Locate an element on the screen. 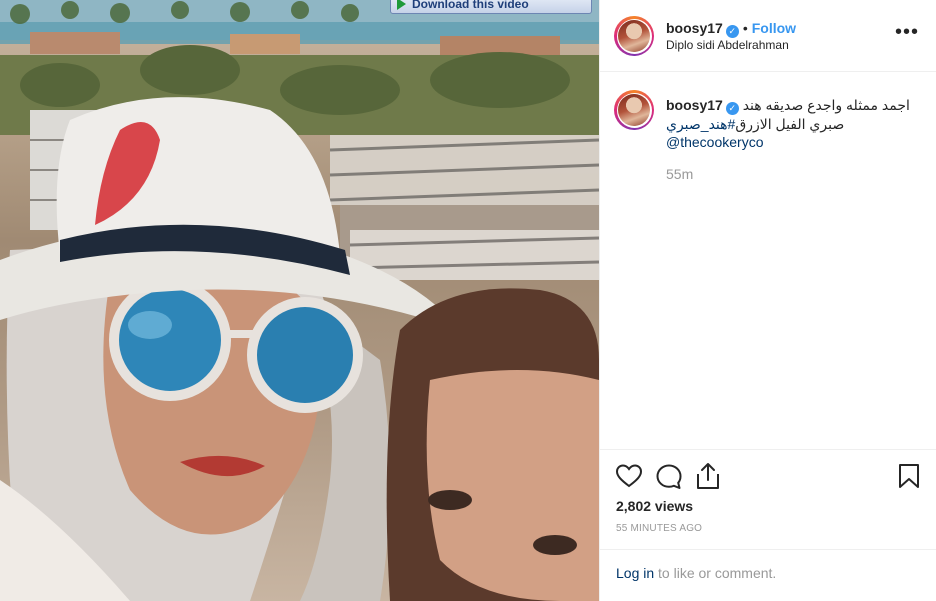  hashtag-link: #هند_صبري is located at coordinates (700, 124).